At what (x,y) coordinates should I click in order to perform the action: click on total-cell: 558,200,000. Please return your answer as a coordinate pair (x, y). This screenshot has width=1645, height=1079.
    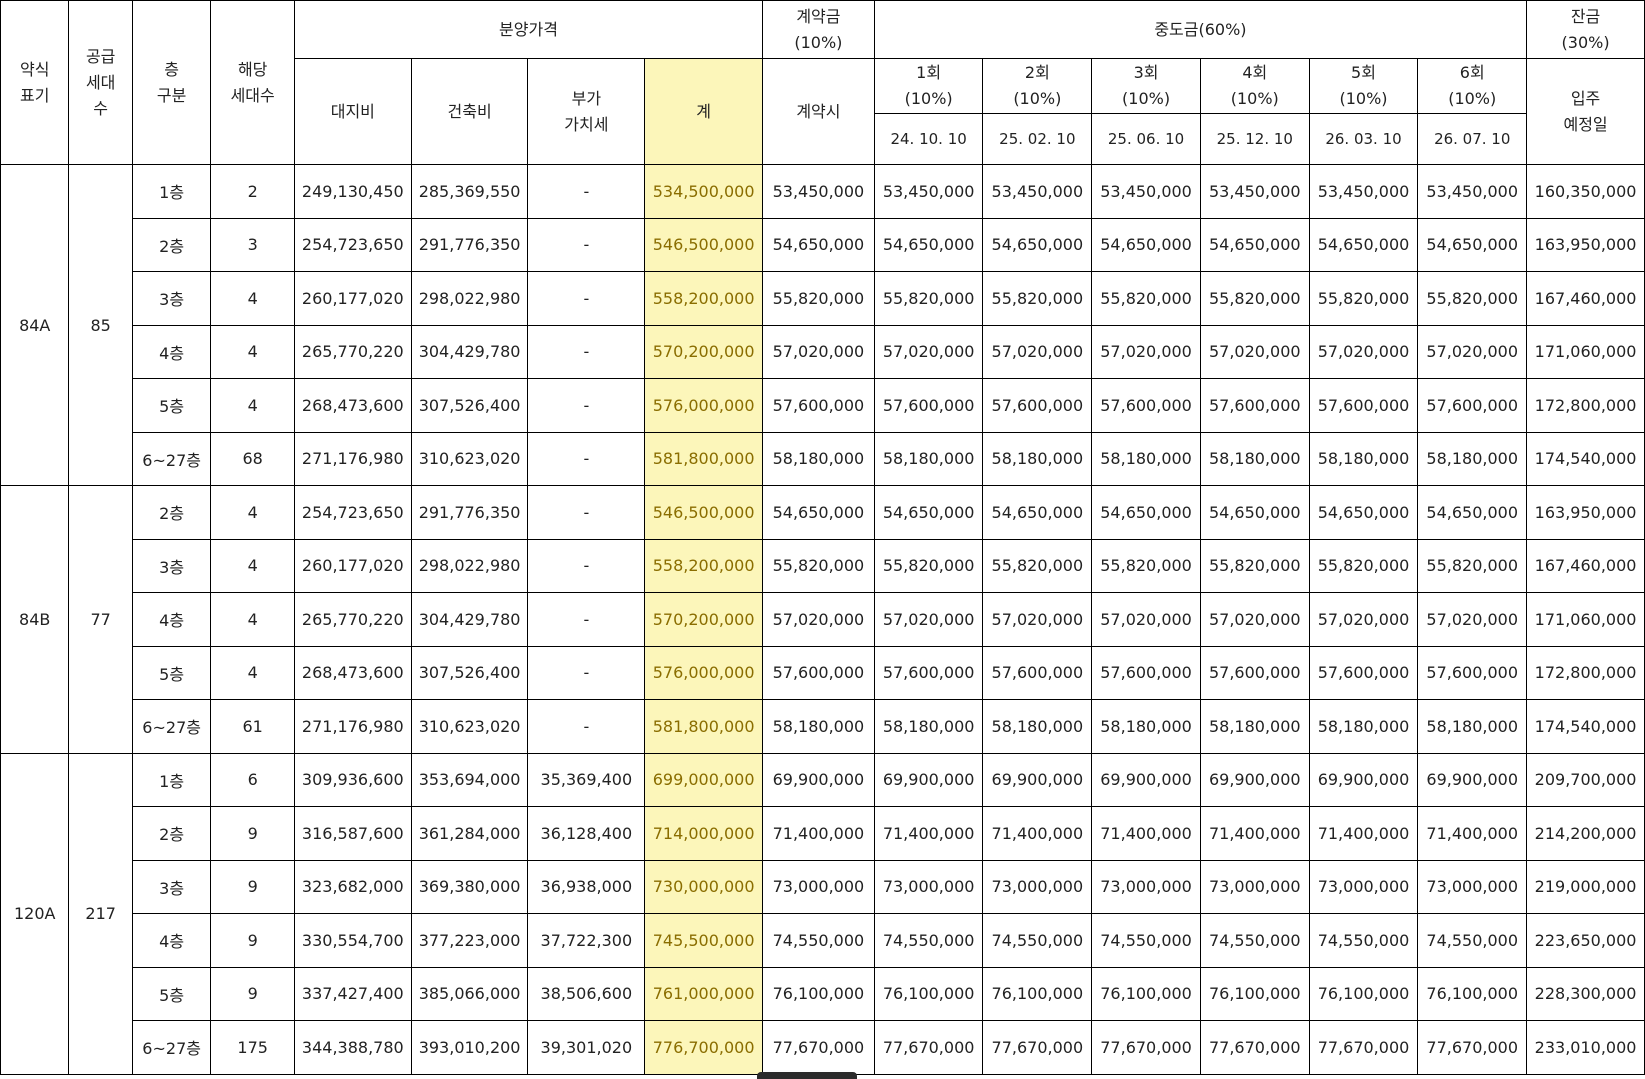
    Looking at the image, I should click on (704, 298).